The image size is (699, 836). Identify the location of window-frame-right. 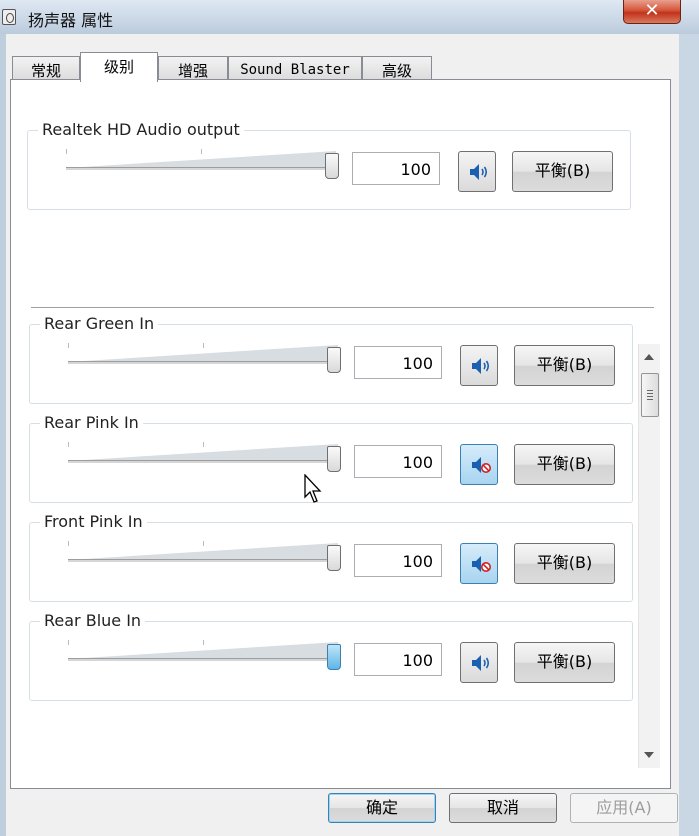
(689, 435).